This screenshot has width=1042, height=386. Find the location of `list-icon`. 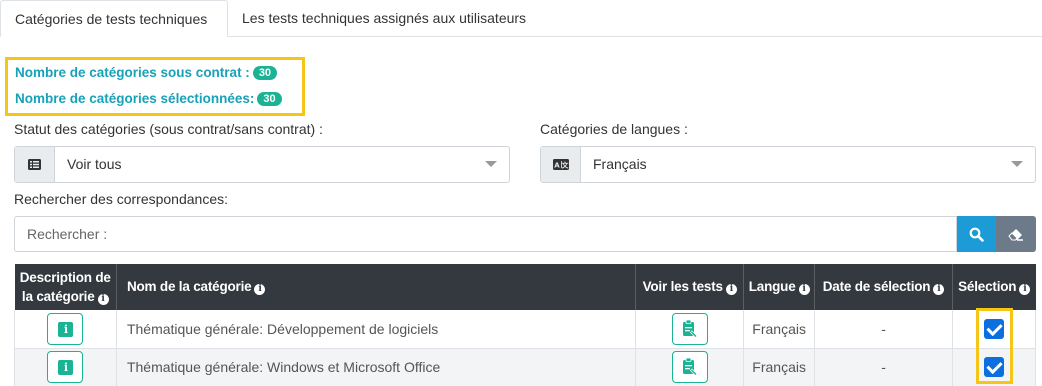

list-icon is located at coordinates (35, 164).